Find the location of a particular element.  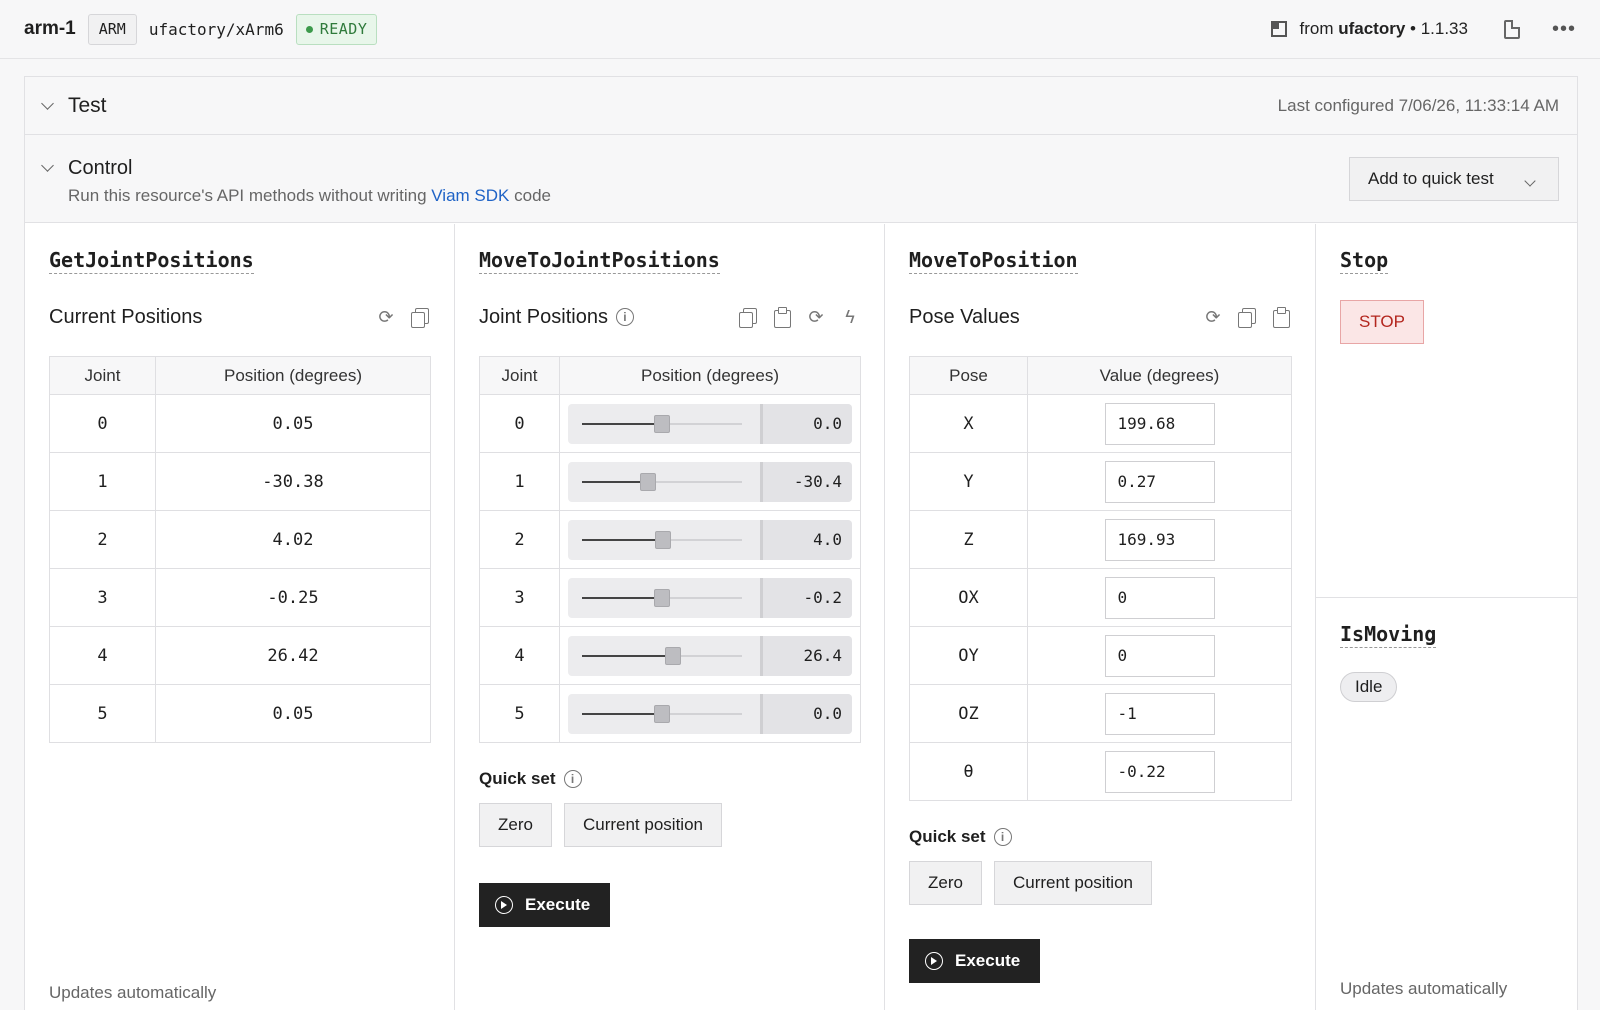

last-configured: Last configured 7/06/26, 11:33:14 AM is located at coordinates (1418, 105).